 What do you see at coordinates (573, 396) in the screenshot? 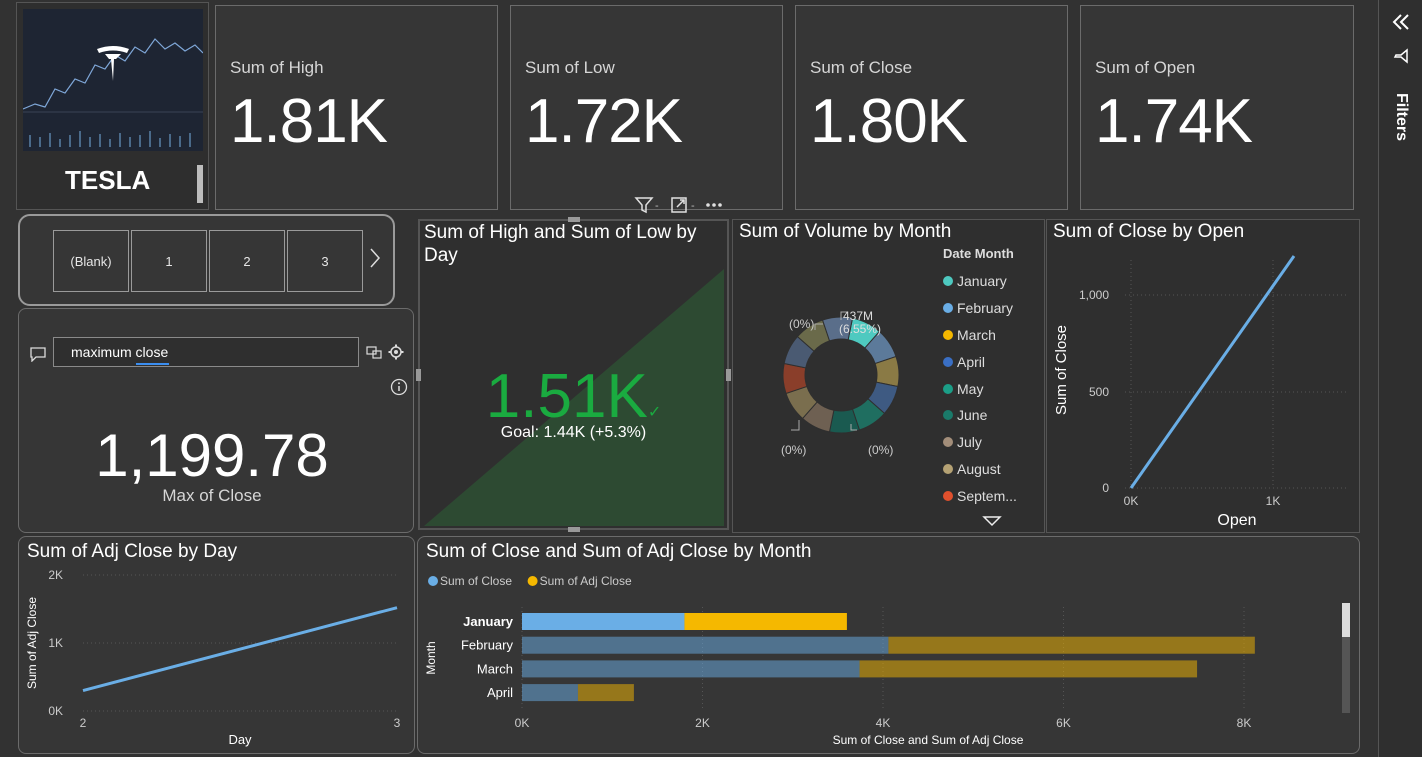
I see `goal-kpi-value: 1.51K✓` at bounding box center [573, 396].